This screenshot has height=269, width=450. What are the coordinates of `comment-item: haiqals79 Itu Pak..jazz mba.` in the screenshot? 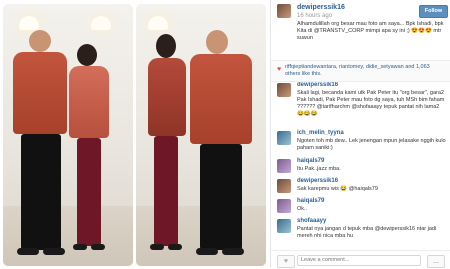 It's located at (360, 167).